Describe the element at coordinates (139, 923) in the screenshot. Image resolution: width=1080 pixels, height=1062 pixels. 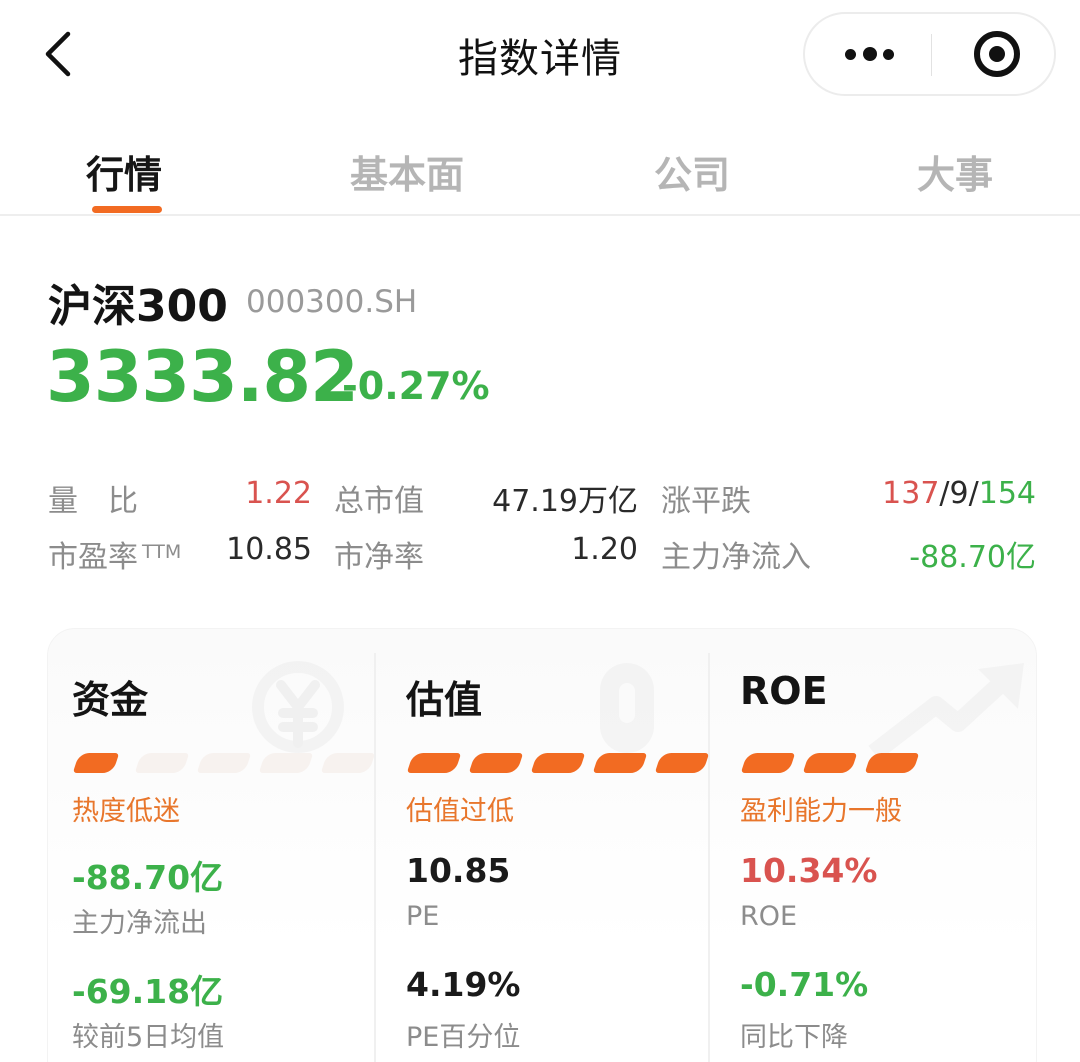
I see `funds-main-outflow-label: 主力净流出` at that location.